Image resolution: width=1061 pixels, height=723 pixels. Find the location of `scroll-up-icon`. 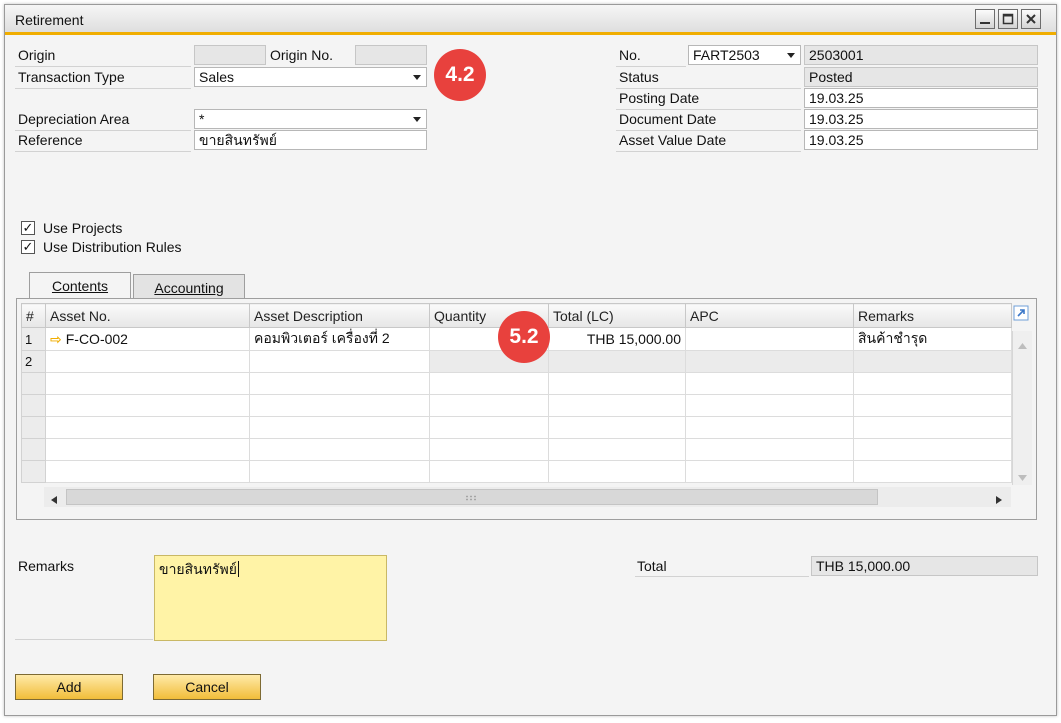

scroll-up-icon is located at coordinates (1022, 345).